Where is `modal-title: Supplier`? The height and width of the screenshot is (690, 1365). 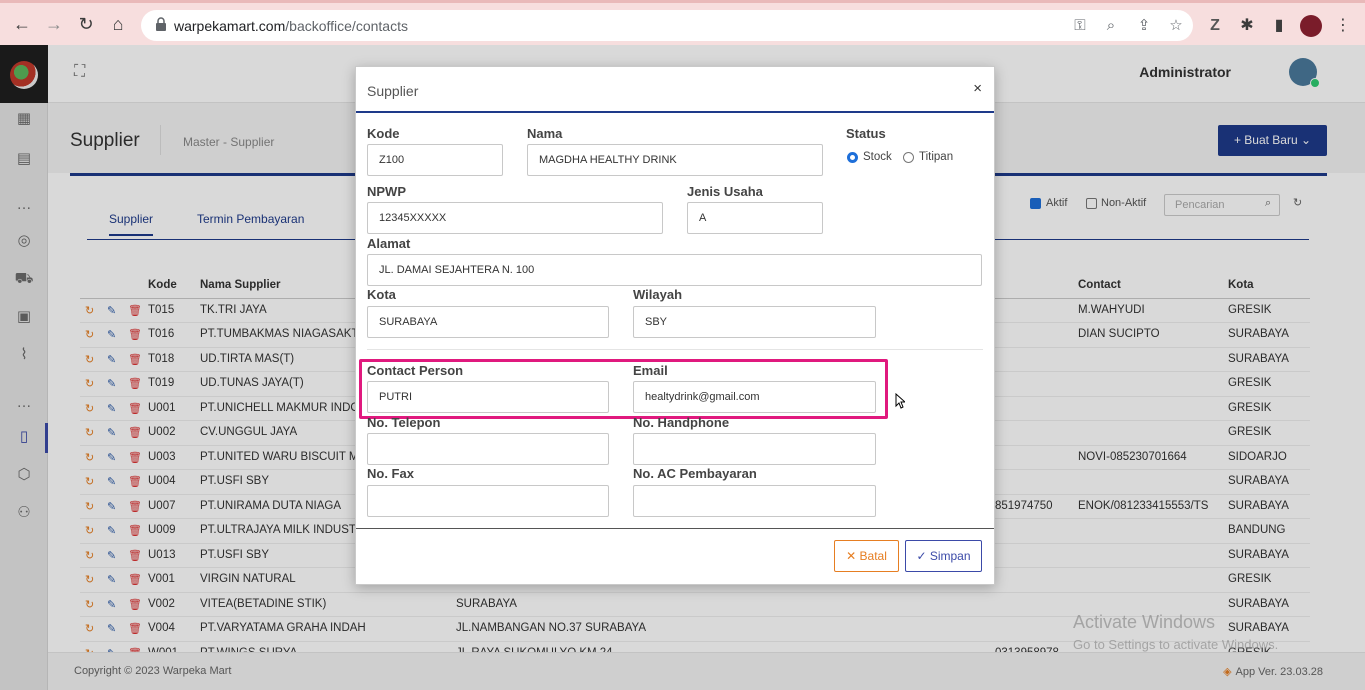 modal-title: Supplier is located at coordinates (393, 91).